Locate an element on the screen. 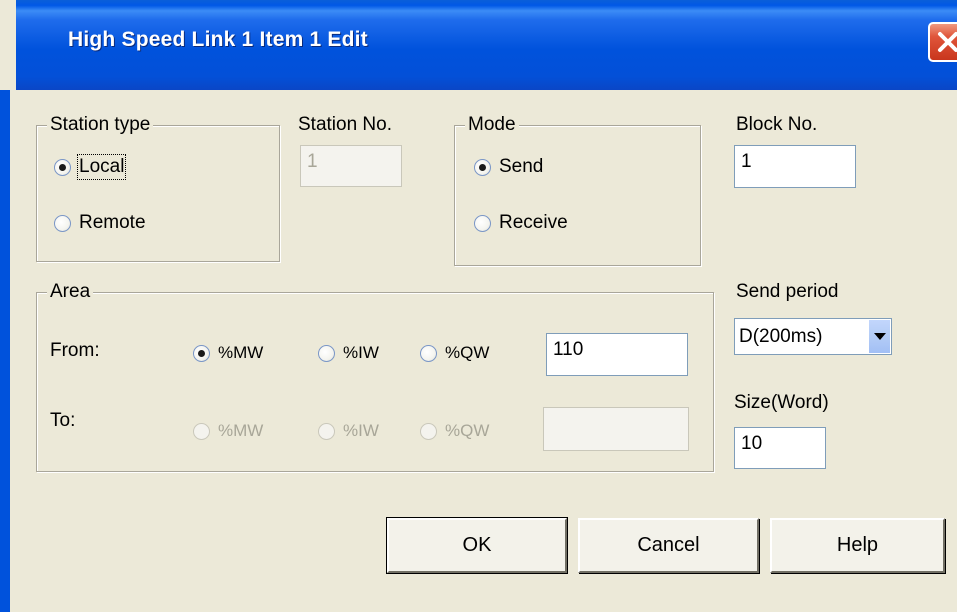  from-label: From: is located at coordinates (75, 350).